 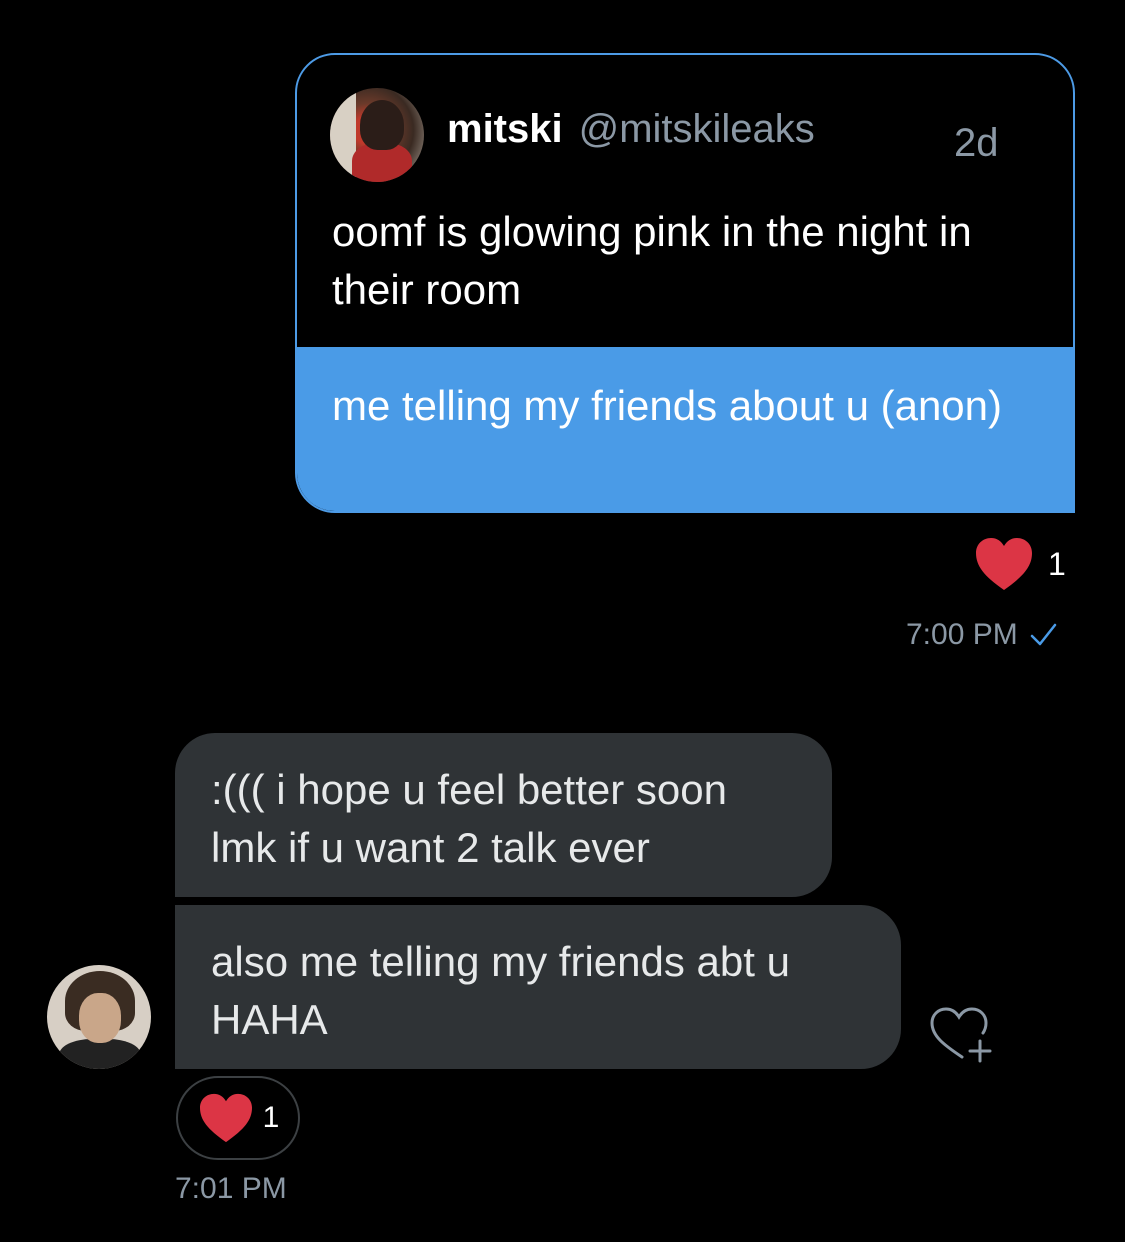 What do you see at coordinates (271, 1117) in the screenshot?
I see `incoming-reaction-count: 1` at bounding box center [271, 1117].